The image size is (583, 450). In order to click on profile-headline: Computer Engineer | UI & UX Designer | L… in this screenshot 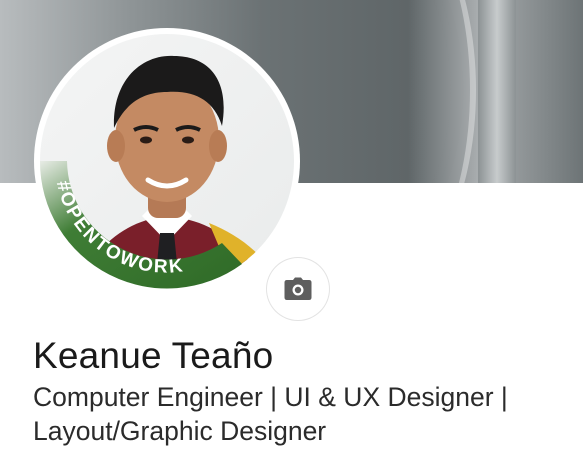, I will do `click(270, 414)`.